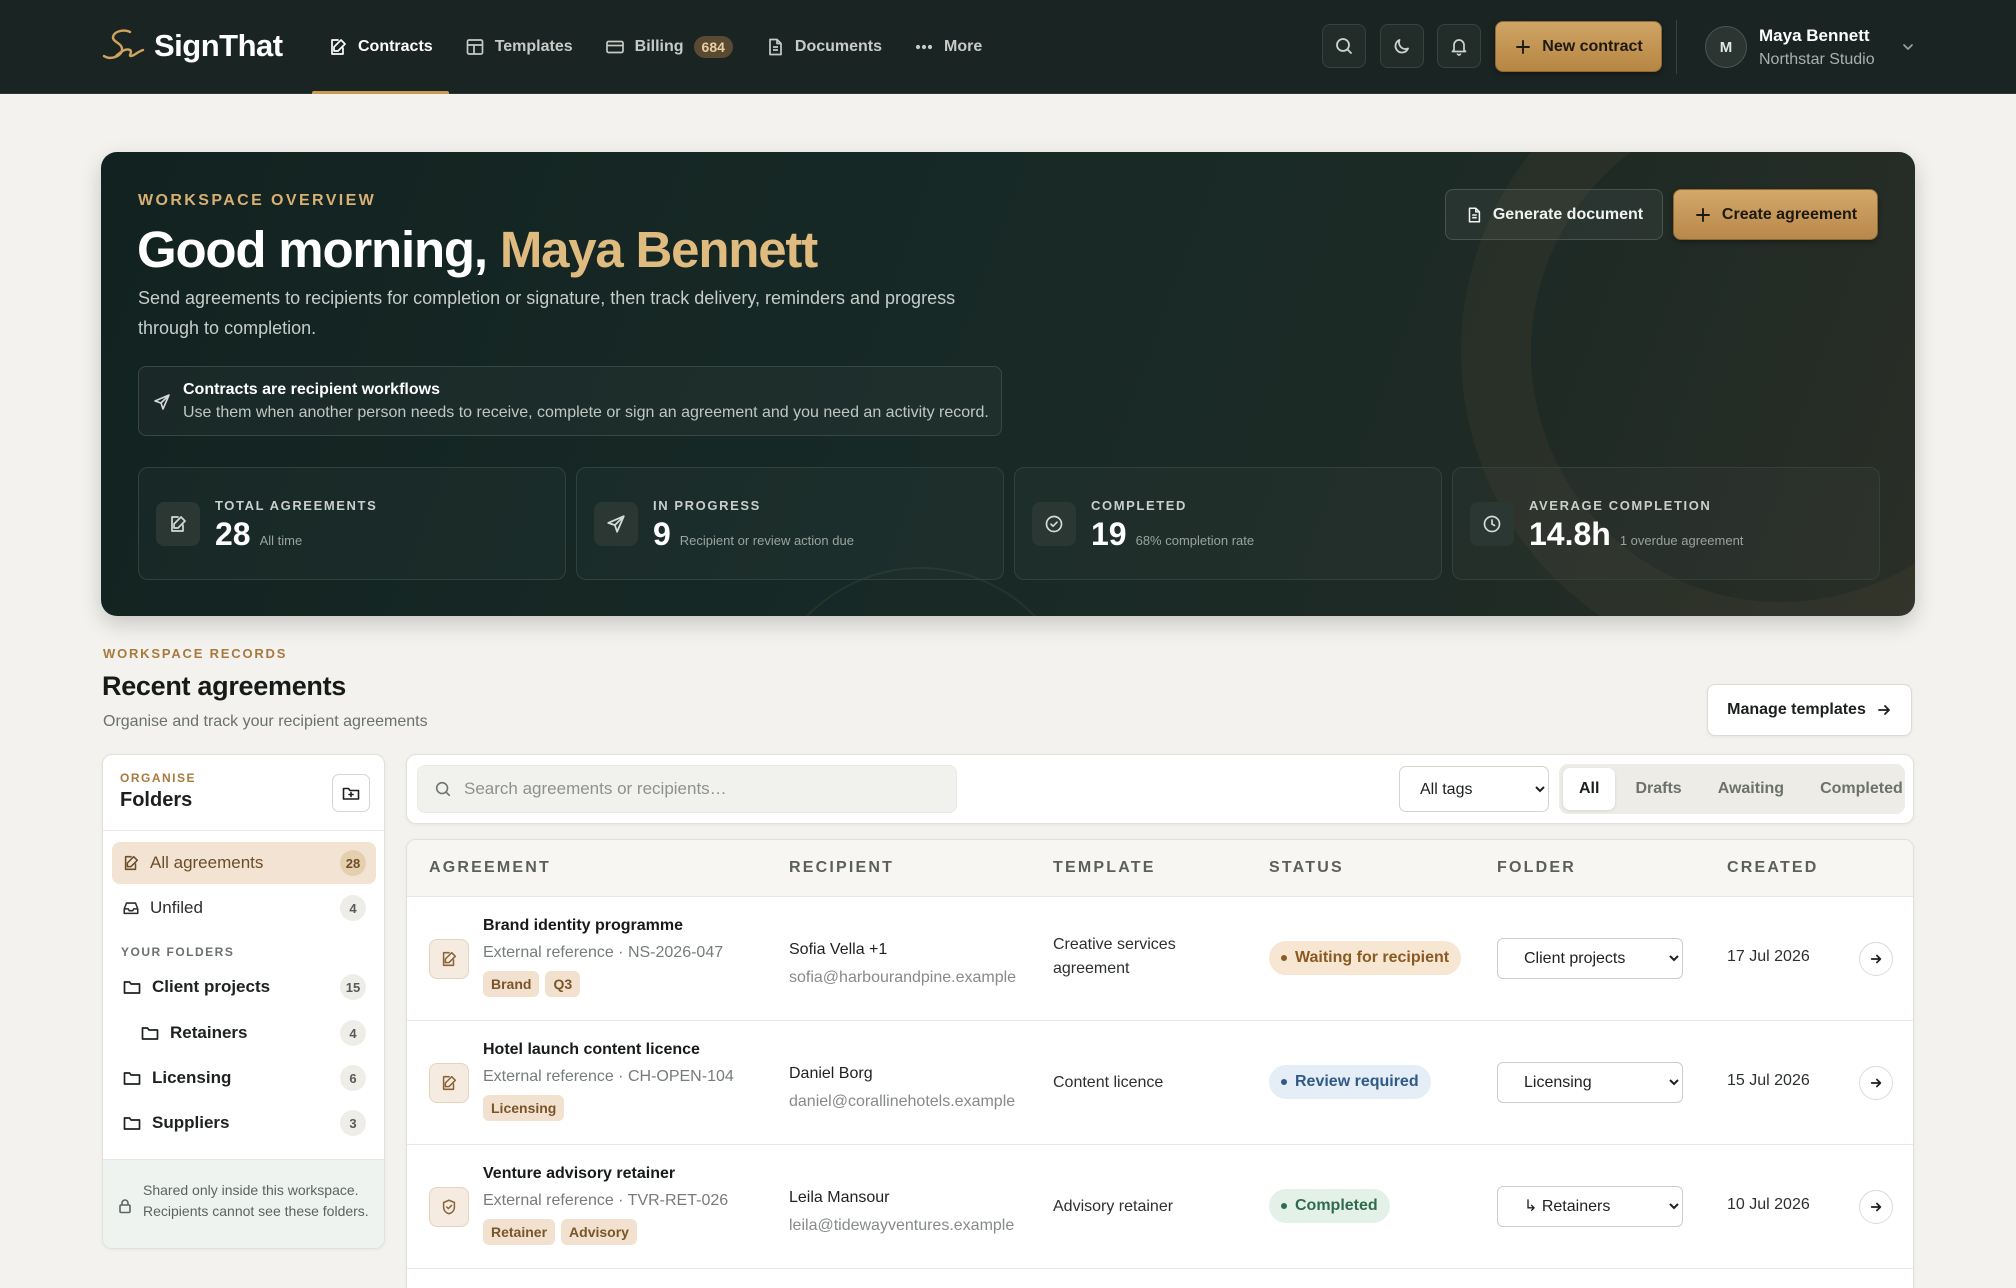 This screenshot has height=1288, width=2016. I want to click on generate-document-button: Generate document, so click(1554, 214).